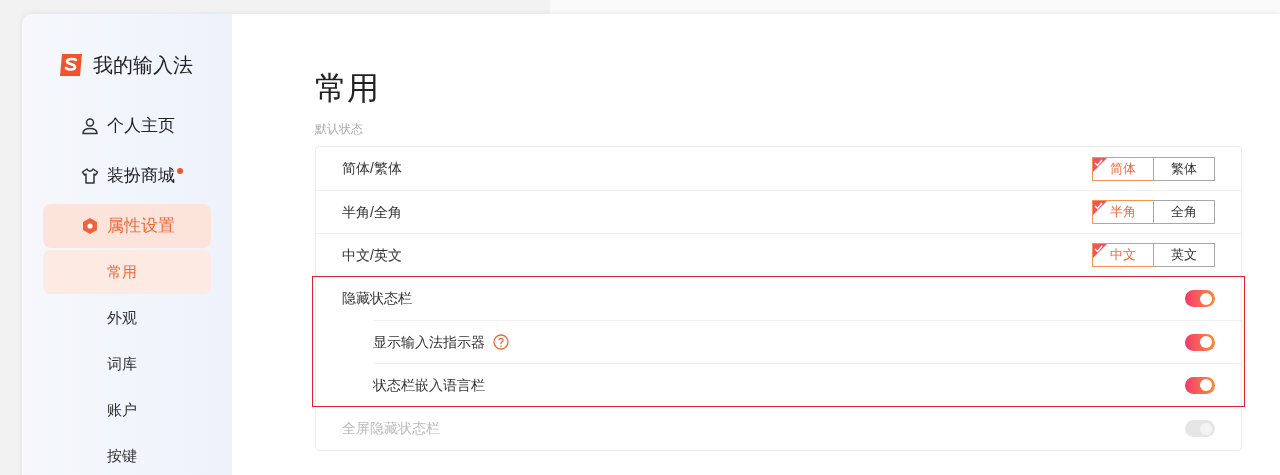 This screenshot has height=475, width=1280. What do you see at coordinates (127, 364) in the screenshot?
I see `sidebar-subitem: 词库` at bounding box center [127, 364].